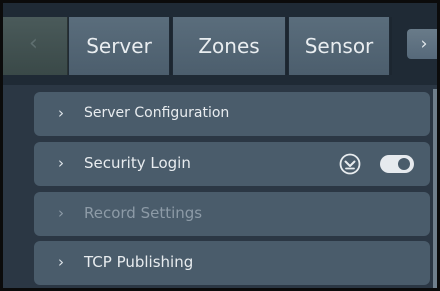 This screenshot has width=440, height=291. I want to click on tab-server-label: Server, so click(119, 46).